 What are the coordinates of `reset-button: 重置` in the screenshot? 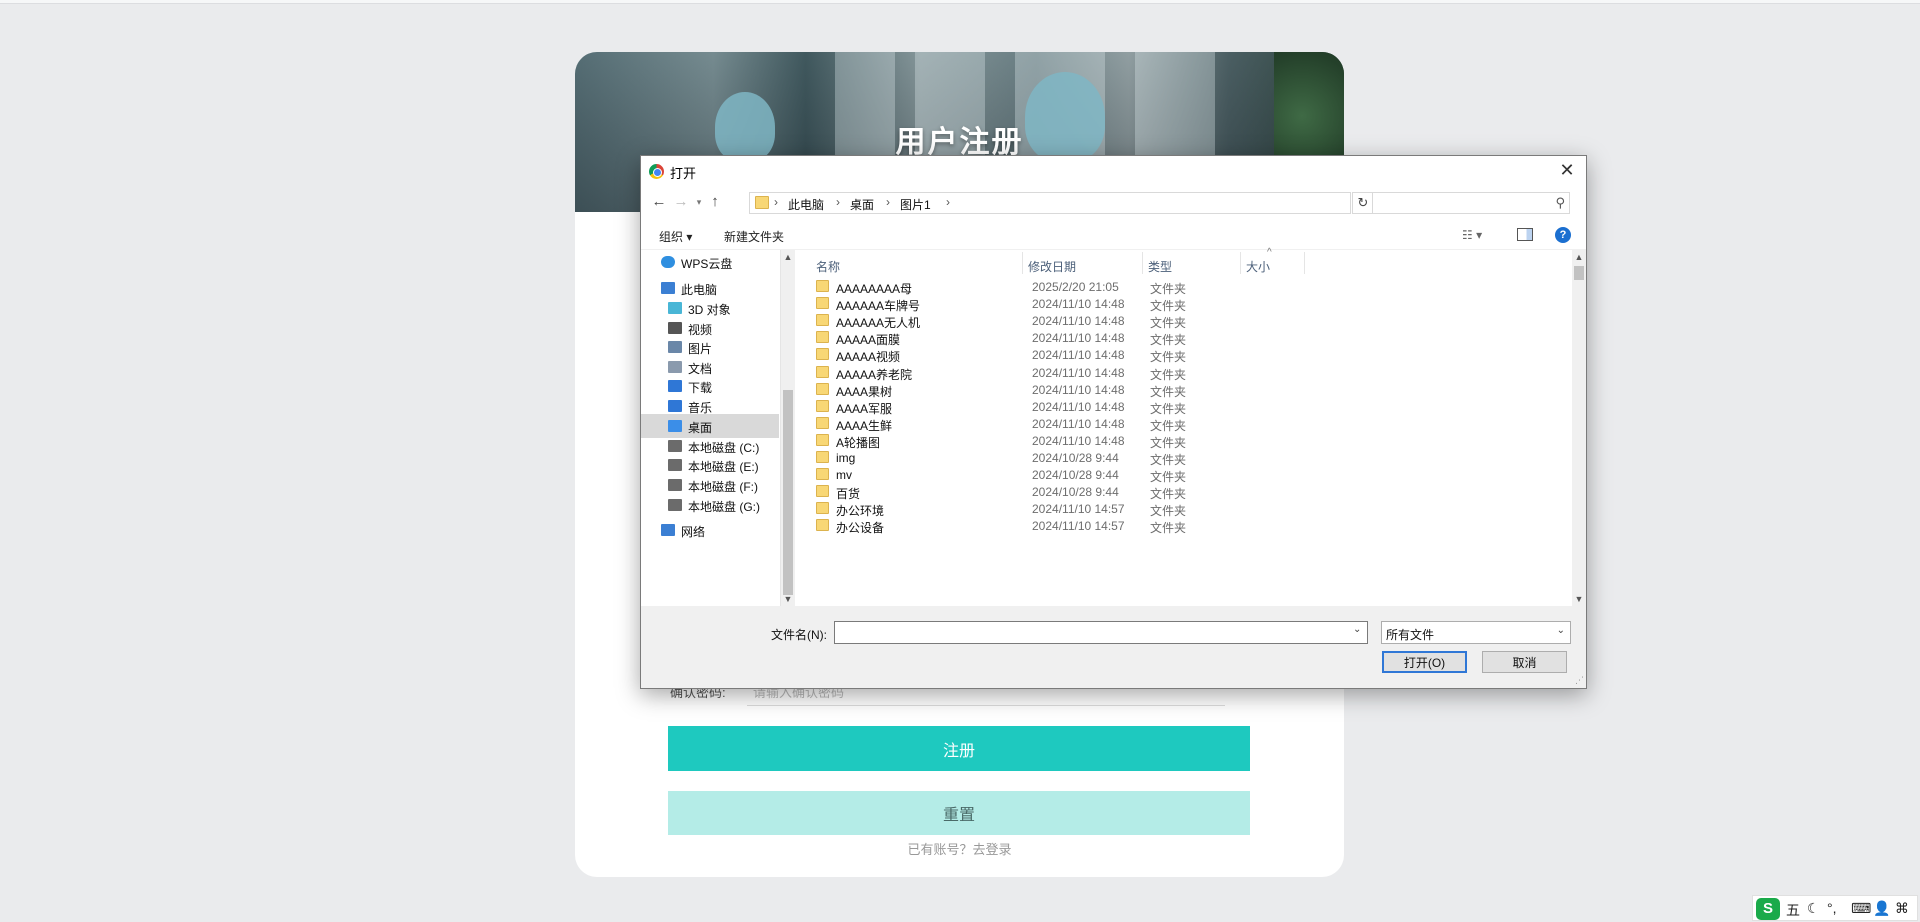 It's located at (959, 813).